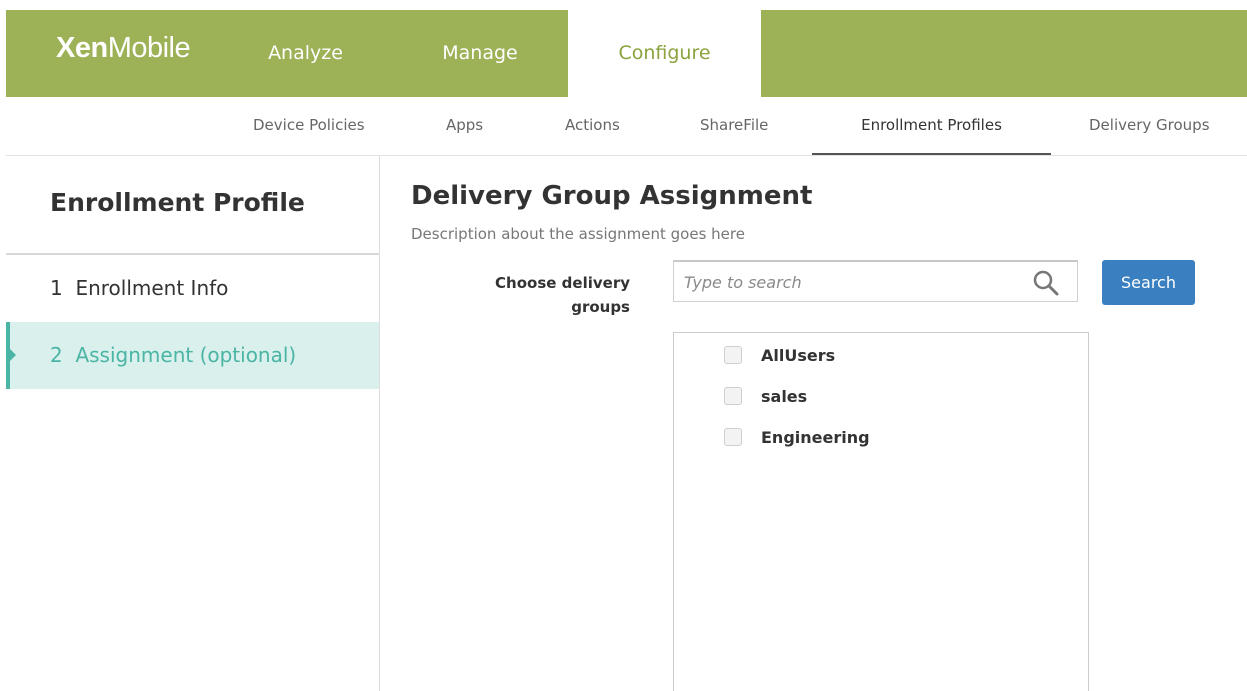 The height and width of the screenshot is (691, 1247). What do you see at coordinates (815, 437) in the screenshot?
I see `group-name: Engineering` at bounding box center [815, 437].